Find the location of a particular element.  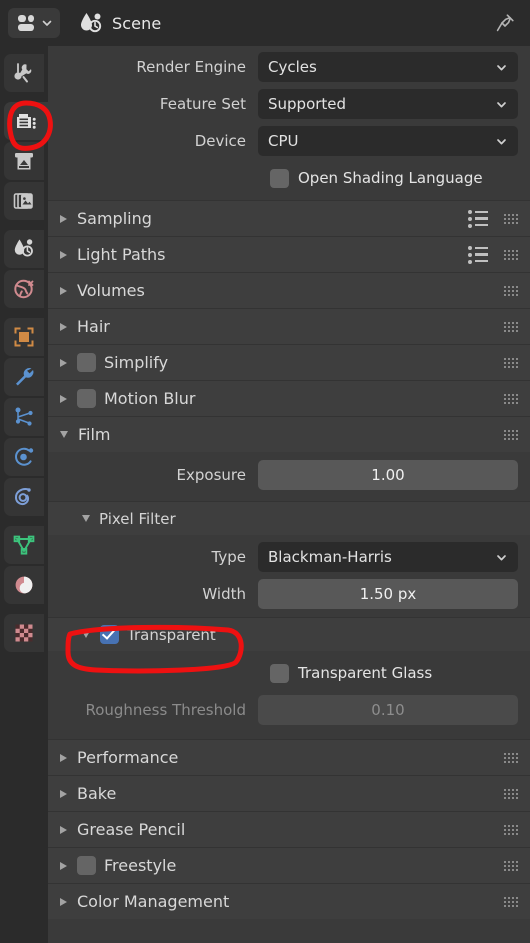

world-globe-icon is located at coordinates (24, 289).